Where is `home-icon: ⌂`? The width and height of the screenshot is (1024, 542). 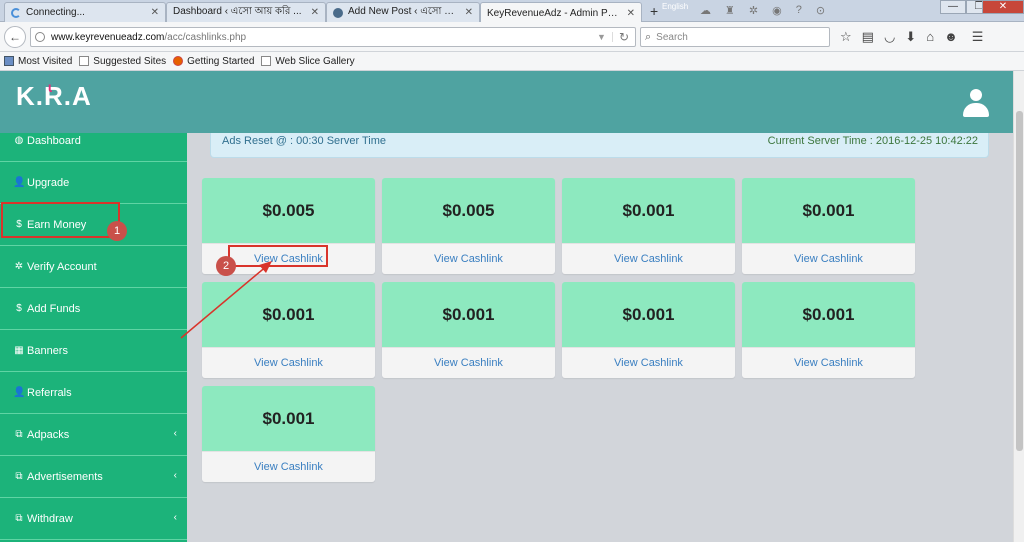
home-icon: ⌂ is located at coordinates (930, 37).